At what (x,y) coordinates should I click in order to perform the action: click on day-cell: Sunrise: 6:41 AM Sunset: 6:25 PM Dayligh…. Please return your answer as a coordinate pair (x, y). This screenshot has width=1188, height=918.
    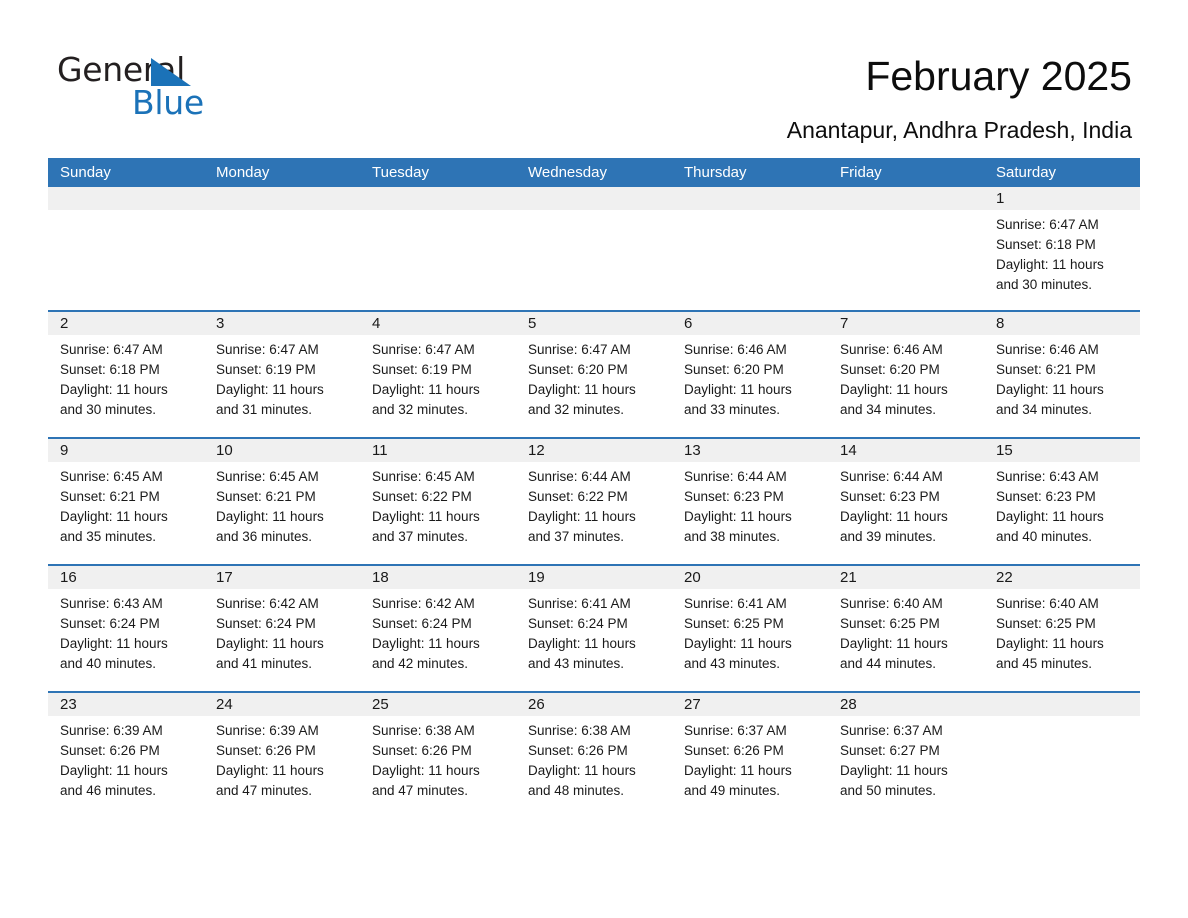
    Looking at the image, I should click on (750, 640).